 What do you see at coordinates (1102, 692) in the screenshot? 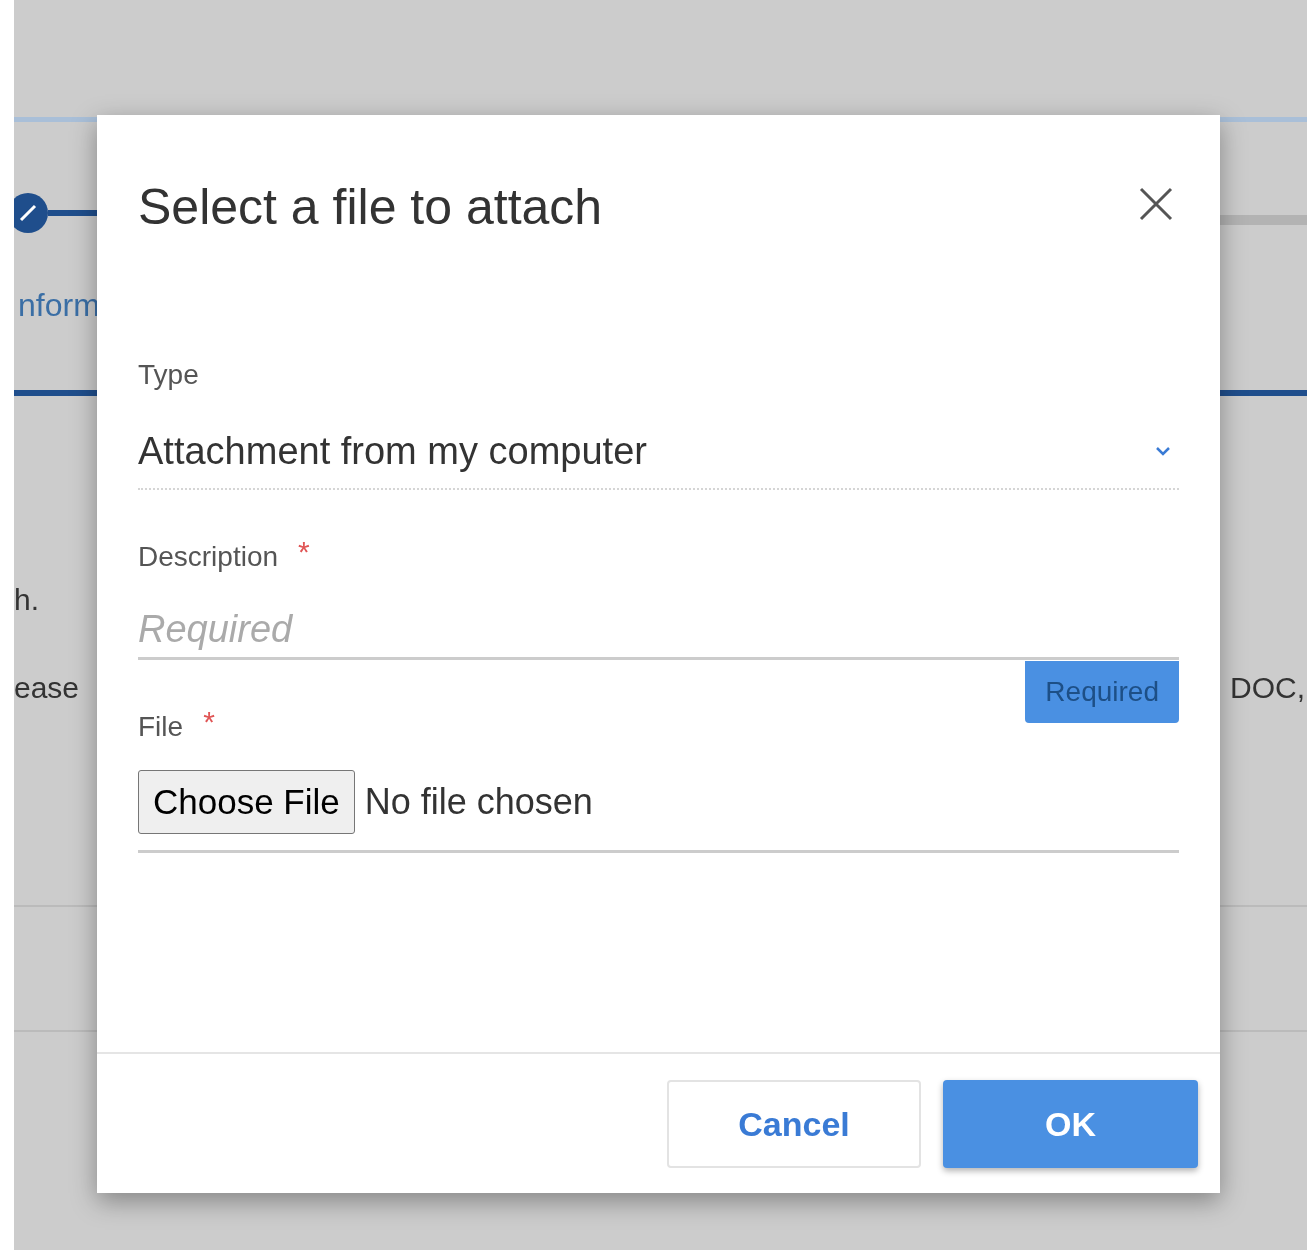
I see `error-tooltip: Required` at bounding box center [1102, 692].